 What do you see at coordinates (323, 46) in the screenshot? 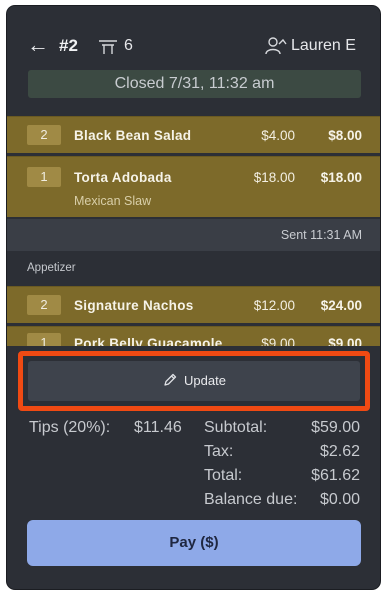
I see `server-name: Lauren E` at bounding box center [323, 46].